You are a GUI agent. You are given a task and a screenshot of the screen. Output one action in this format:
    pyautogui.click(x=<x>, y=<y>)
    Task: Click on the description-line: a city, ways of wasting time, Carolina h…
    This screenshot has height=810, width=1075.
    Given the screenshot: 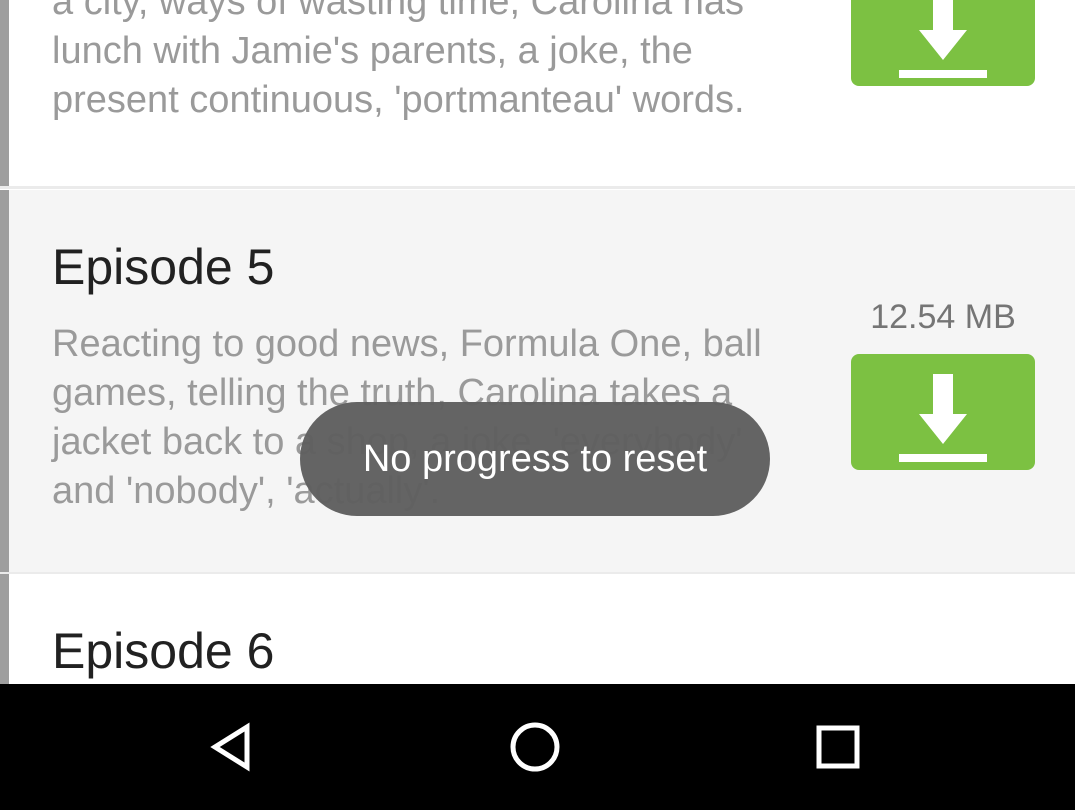 What is the action you would take?
    pyautogui.click(x=398, y=11)
    